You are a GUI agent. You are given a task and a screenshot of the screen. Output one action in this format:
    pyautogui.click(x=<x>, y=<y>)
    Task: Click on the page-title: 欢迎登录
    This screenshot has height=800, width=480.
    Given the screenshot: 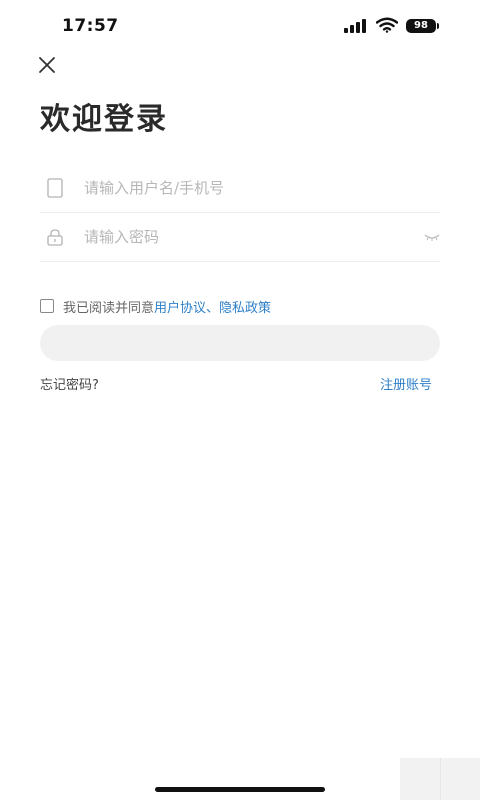 What is the action you would take?
    pyautogui.click(x=104, y=119)
    